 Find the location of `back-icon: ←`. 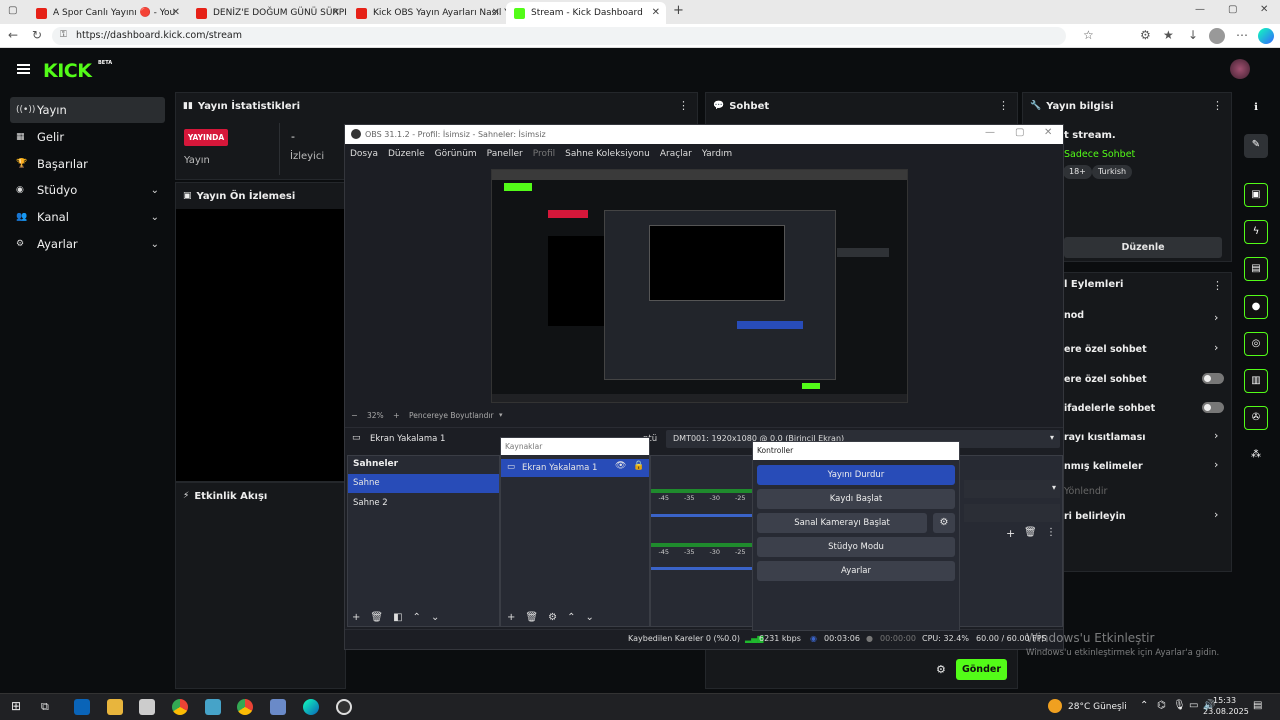

back-icon: ← is located at coordinates (13, 35).